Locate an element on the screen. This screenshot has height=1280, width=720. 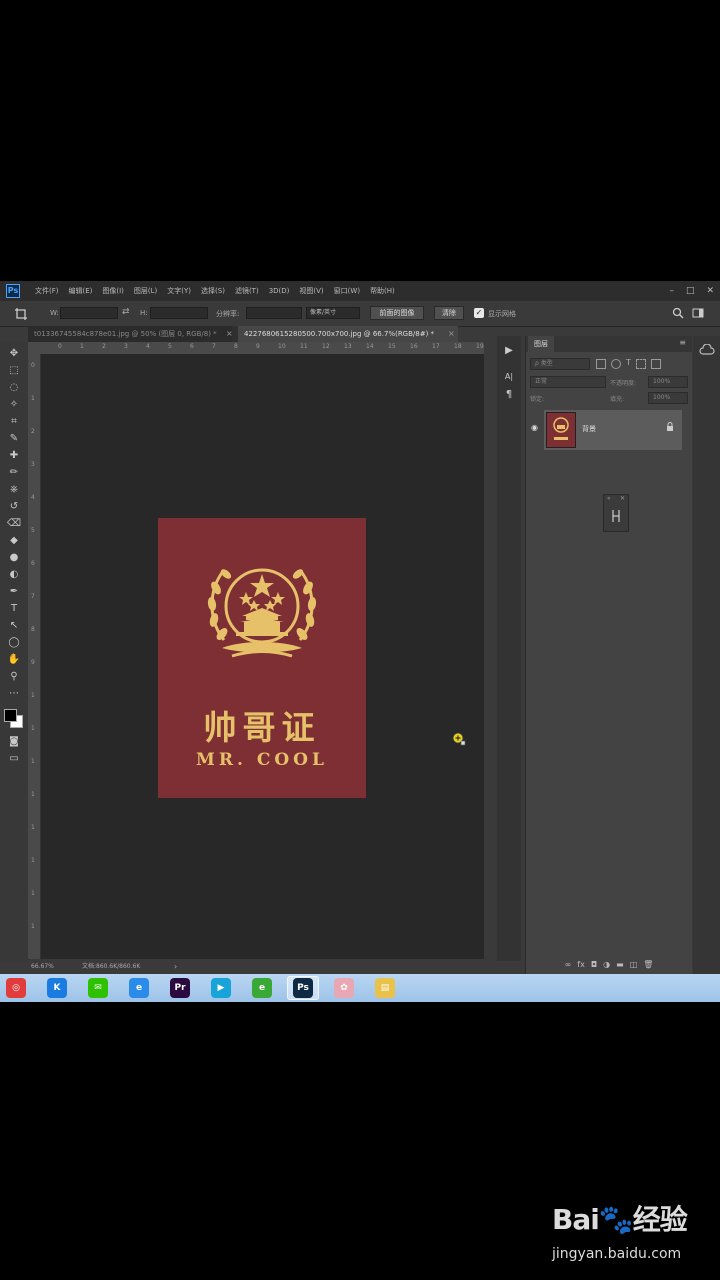
layer-name: 背景 is located at coordinates (589, 429).